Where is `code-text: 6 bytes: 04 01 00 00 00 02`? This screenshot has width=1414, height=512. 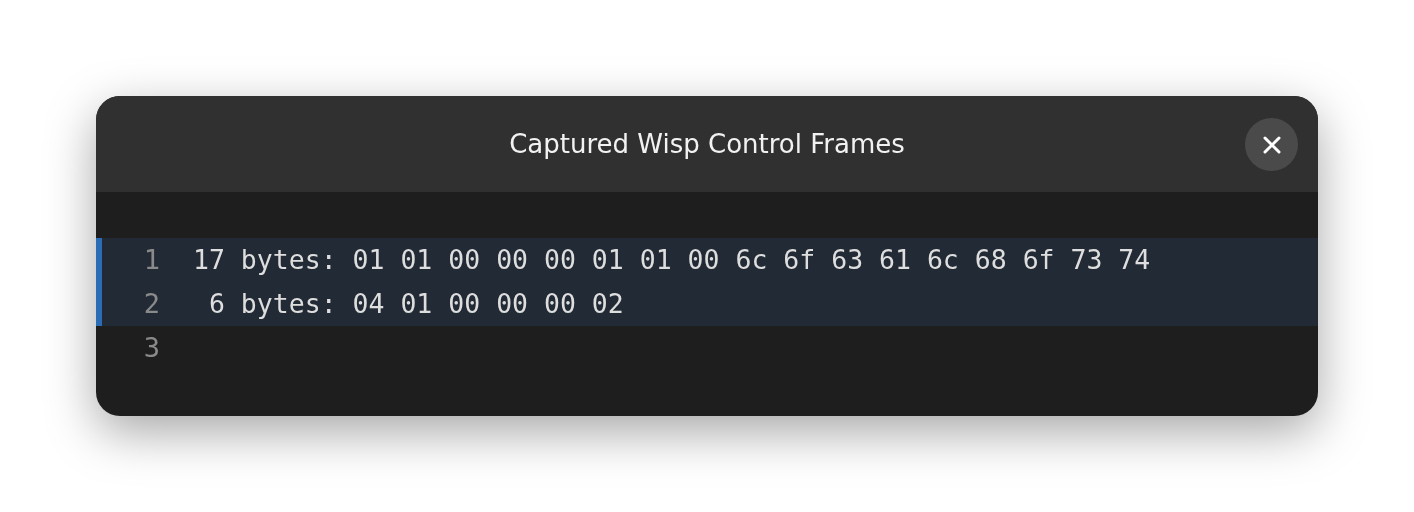 code-text: 6 bytes: 04 01 00 00 00 02 is located at coordinates (415, 304).